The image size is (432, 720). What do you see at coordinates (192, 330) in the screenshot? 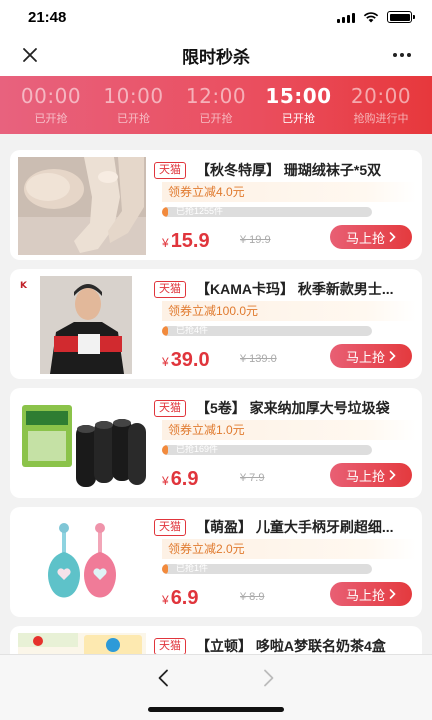
I see `sold-count: 已抢4件` at bounding box center [192, 330].